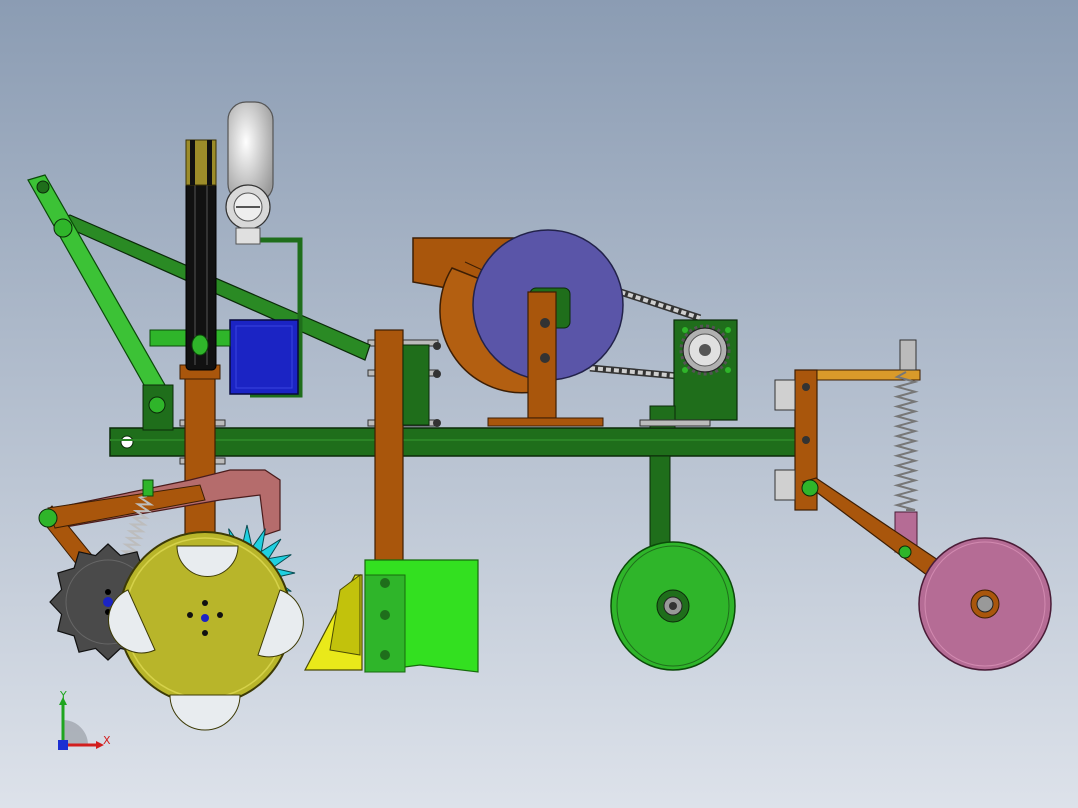 The height and width of the screenshot is (808, 1078). I want to click on depth-wheel-icon, so click(673, 606).